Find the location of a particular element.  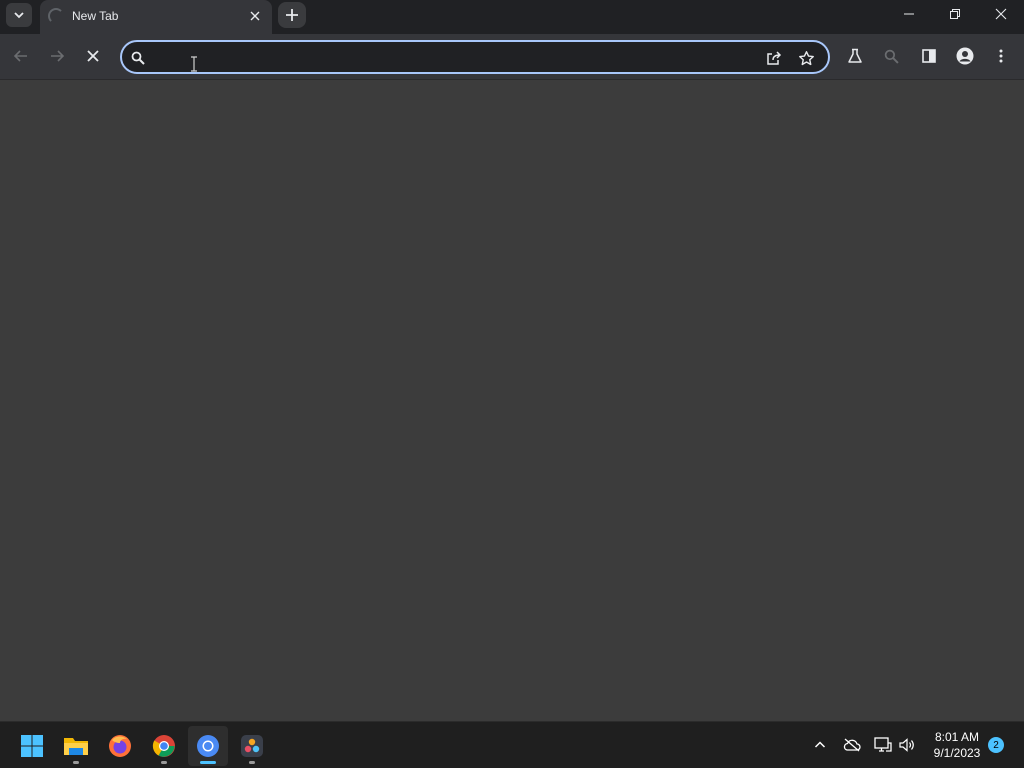

folder-icon is located at coordinates (76, 746).